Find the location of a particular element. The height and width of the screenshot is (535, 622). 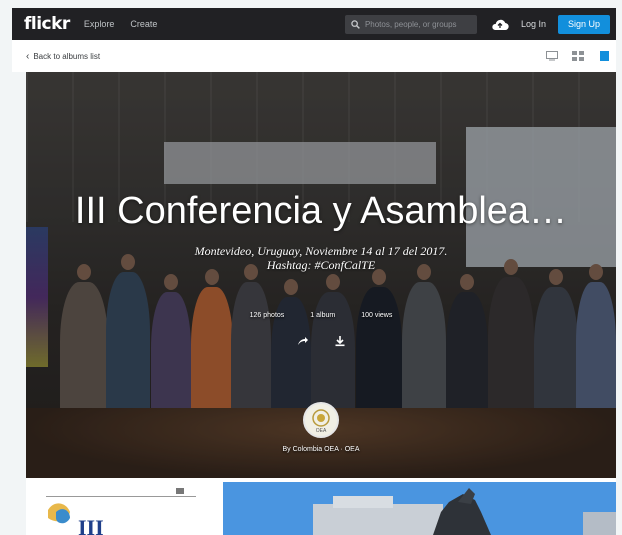

upload-cloud-icon is located at coordinates (500, 24).